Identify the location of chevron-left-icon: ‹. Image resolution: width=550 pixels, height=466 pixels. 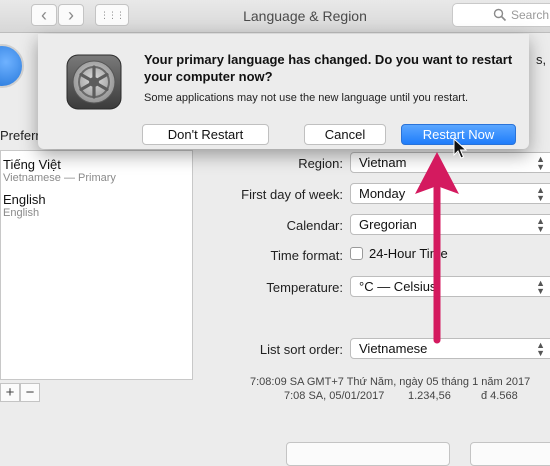
(44, 14).